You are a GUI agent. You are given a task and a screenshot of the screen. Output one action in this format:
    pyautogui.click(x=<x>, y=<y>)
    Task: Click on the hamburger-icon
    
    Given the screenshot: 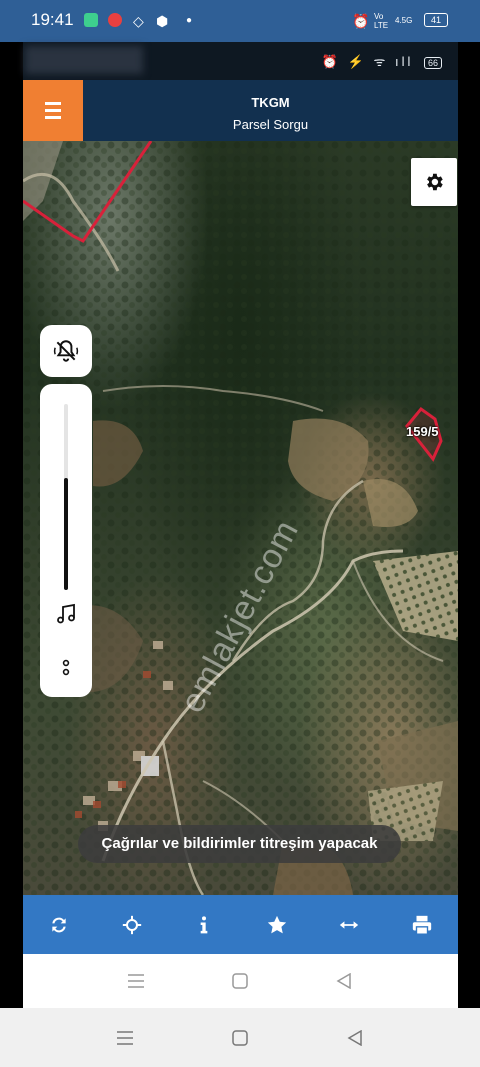 What is the action you would take?
    pyautogui.click(x=53, y=103)
    